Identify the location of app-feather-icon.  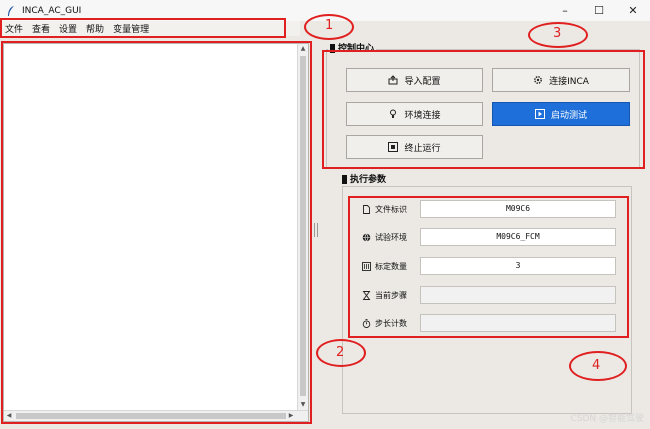
(11, 11).